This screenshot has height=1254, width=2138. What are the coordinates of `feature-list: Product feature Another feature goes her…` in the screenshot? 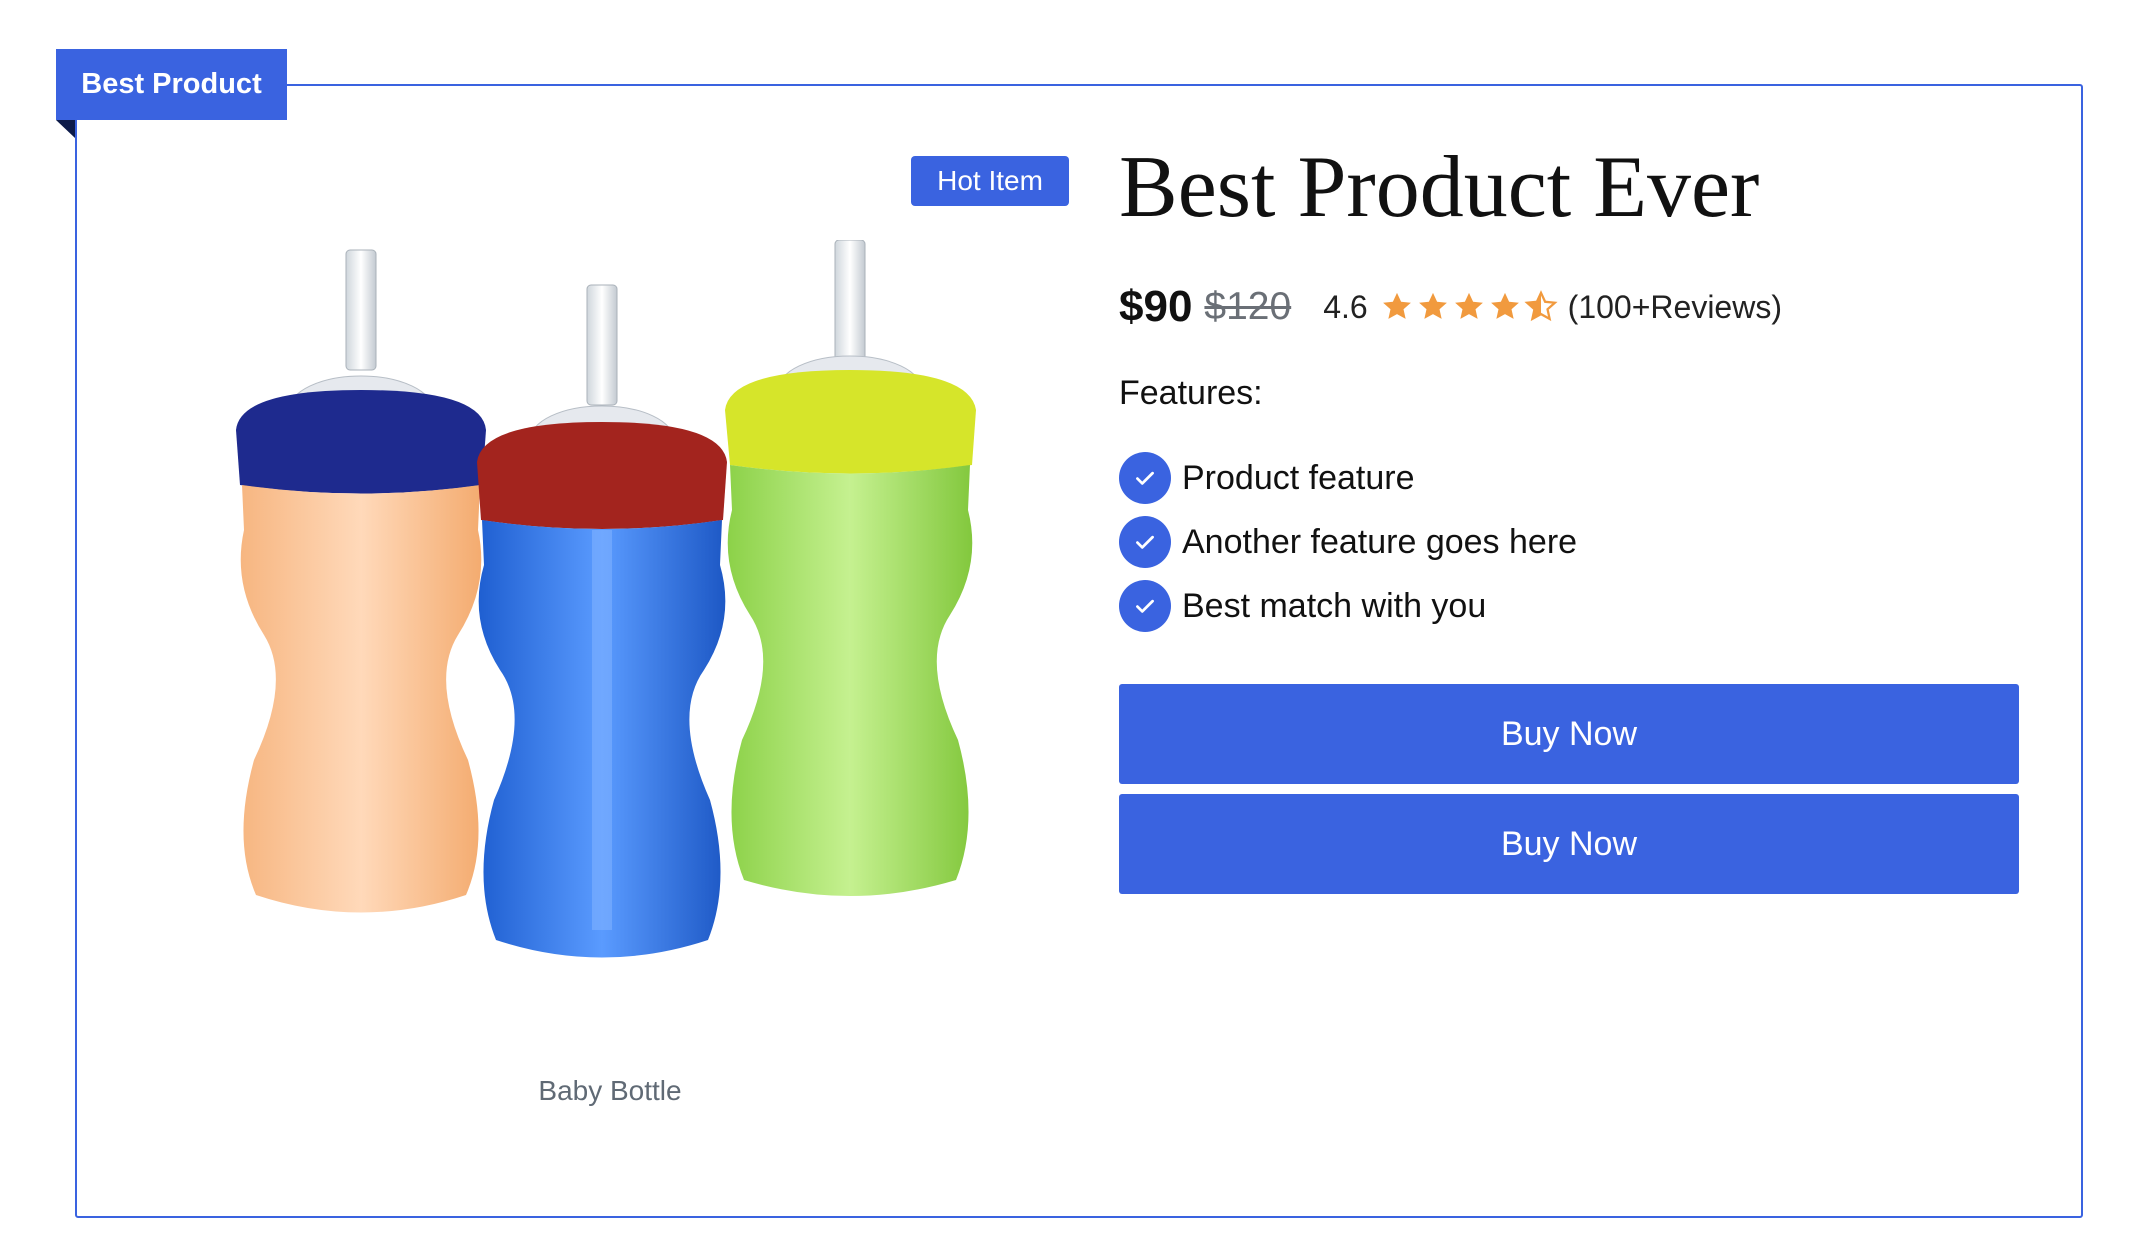 It's located at (1348, 548).